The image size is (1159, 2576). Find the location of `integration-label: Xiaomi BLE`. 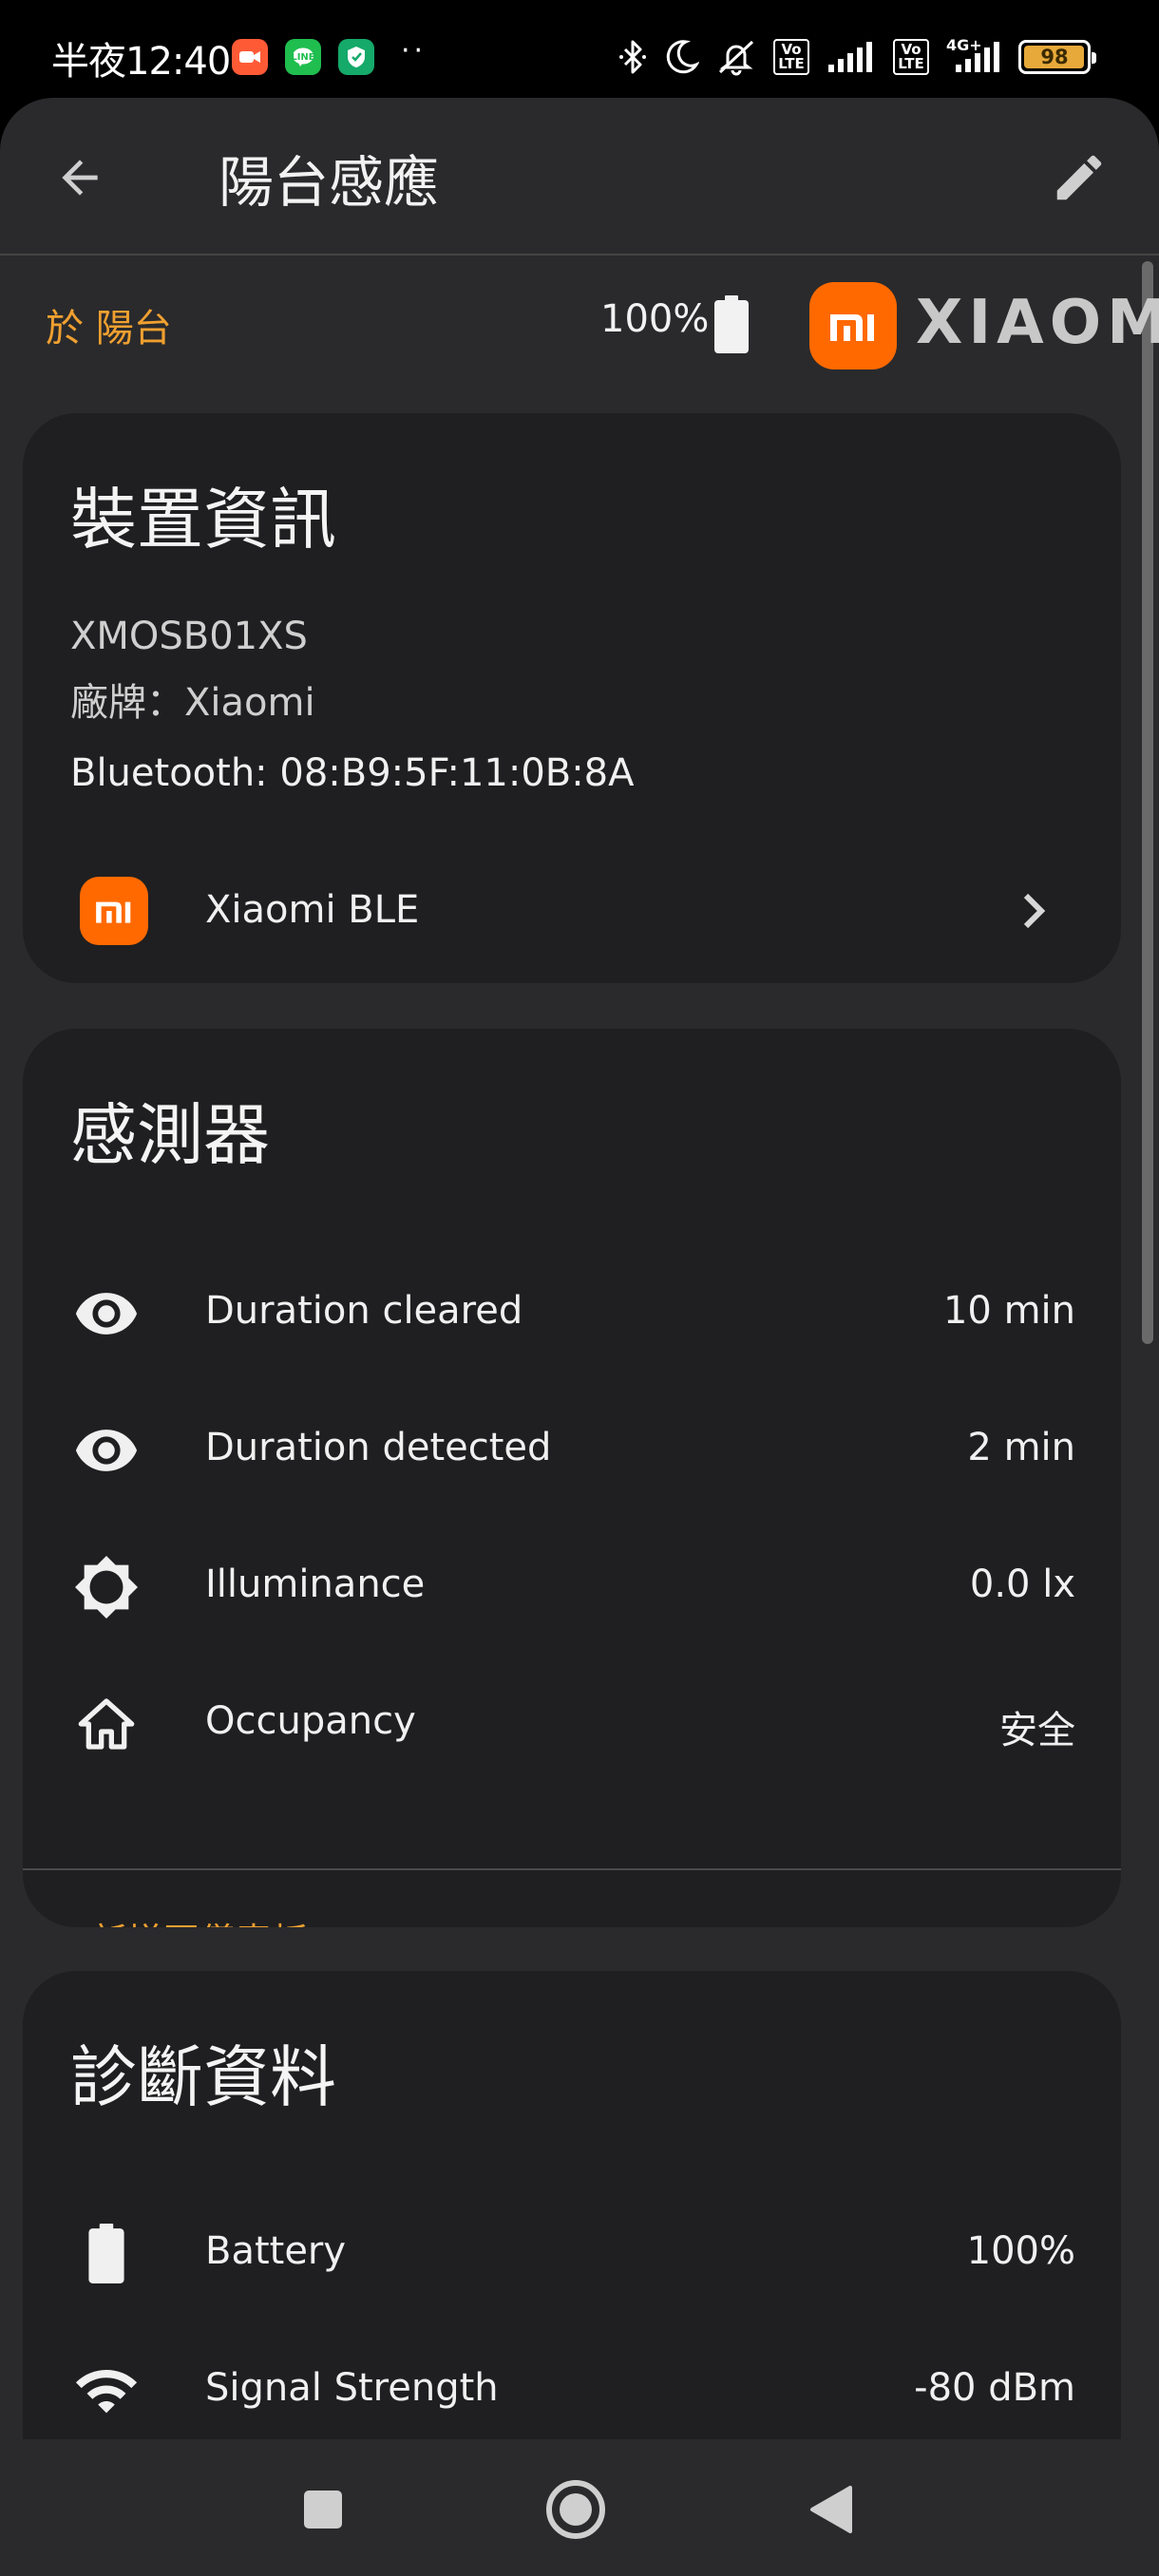

integration-label: Xiaomi BLE is located at coordinates (312, 910).